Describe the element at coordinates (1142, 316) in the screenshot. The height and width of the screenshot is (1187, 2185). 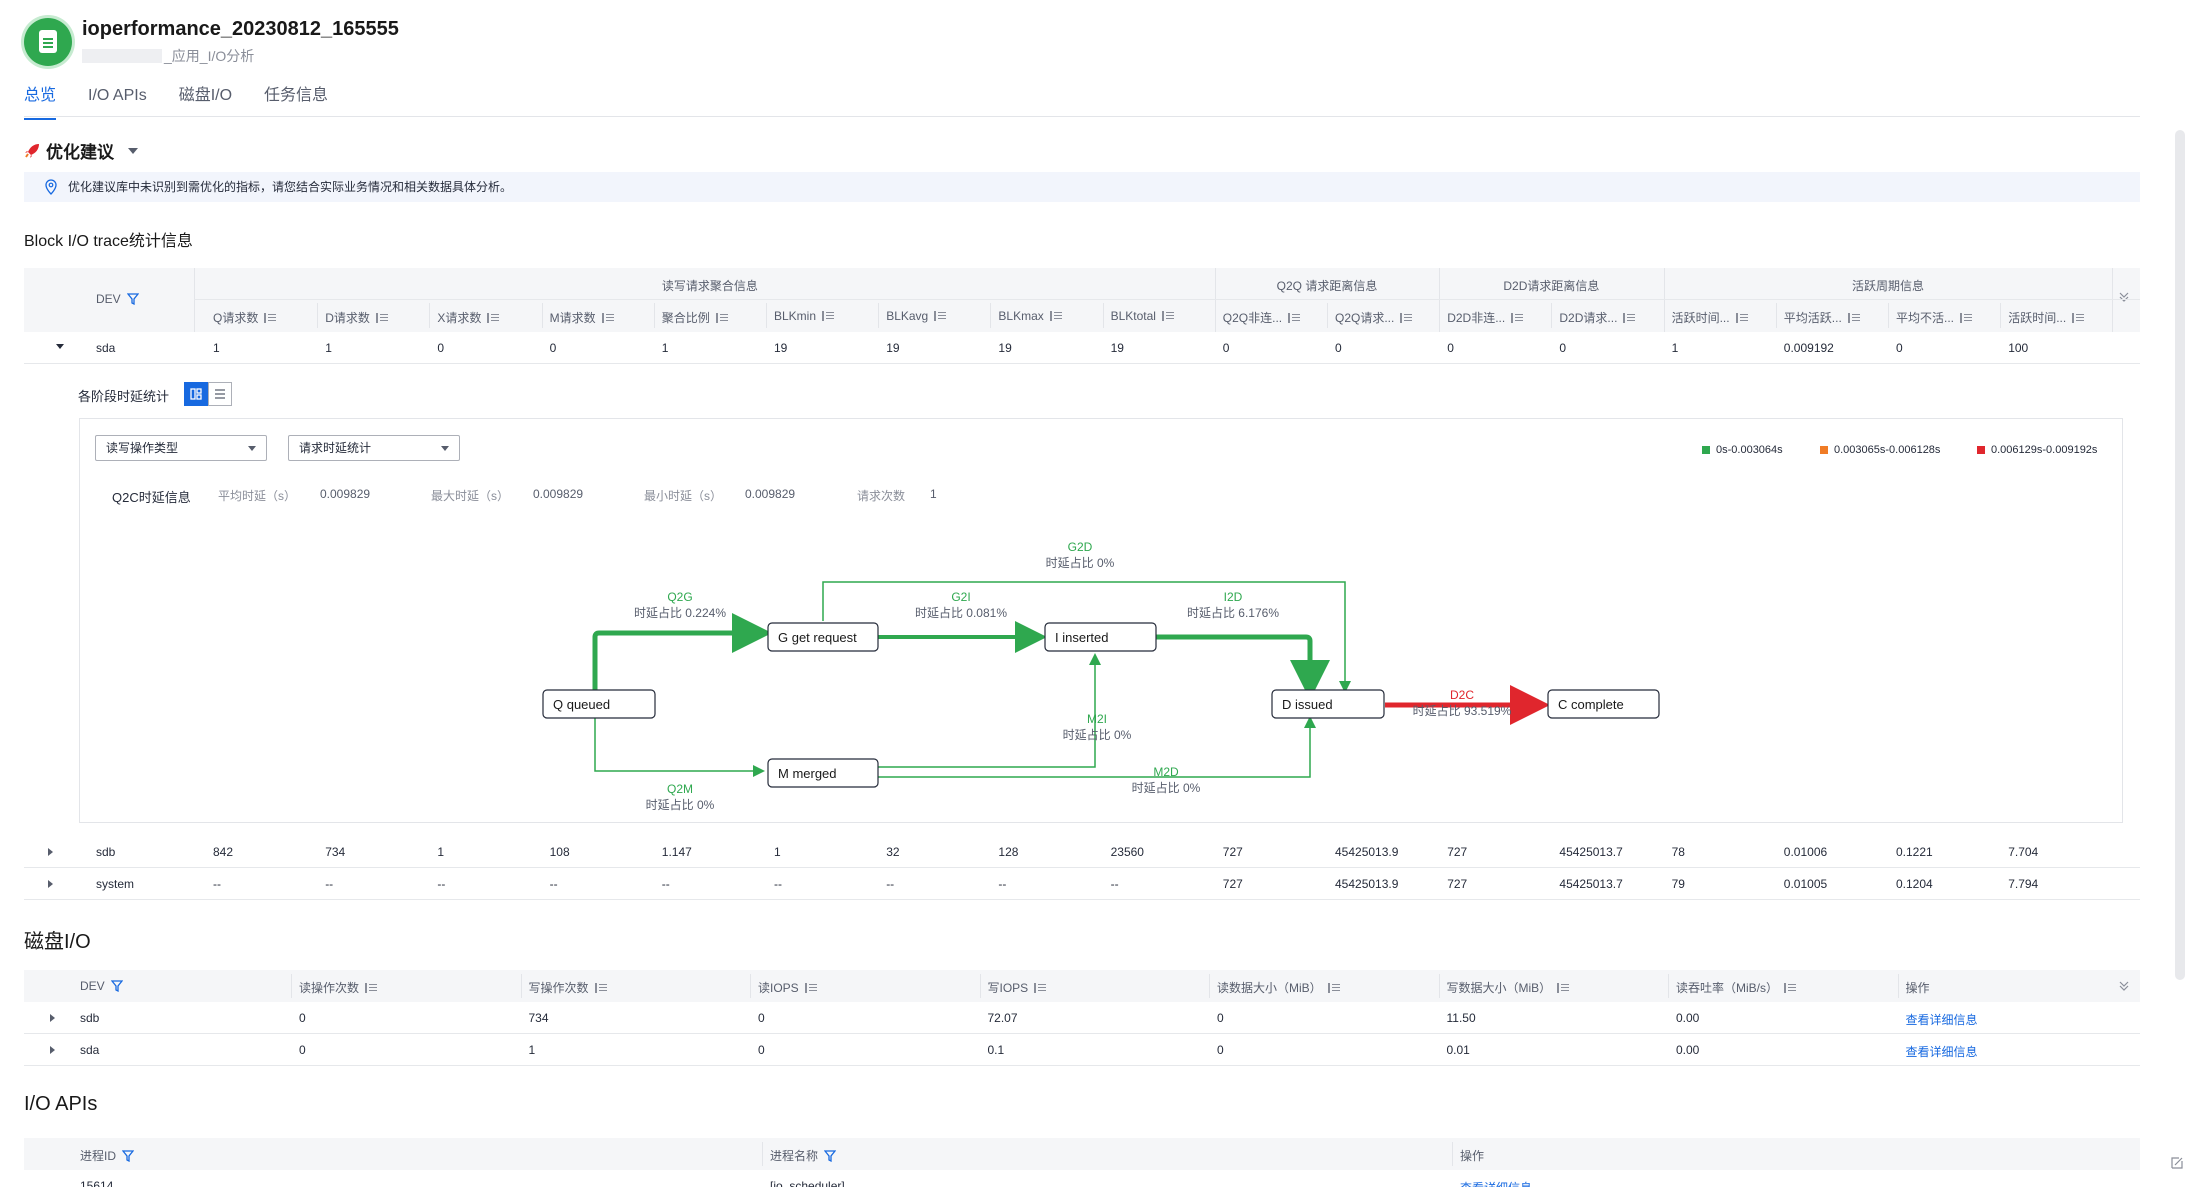
I see `column-header: BLKtotal` at that location.